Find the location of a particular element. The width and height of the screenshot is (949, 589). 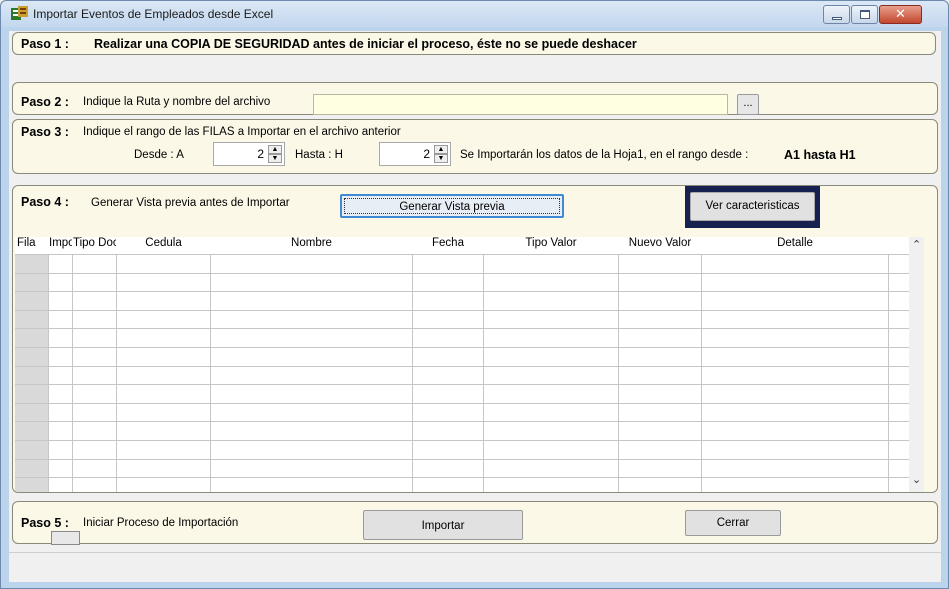

to-row-spinner: 2 ▲ ▼ is located at coordinates (415, 154).